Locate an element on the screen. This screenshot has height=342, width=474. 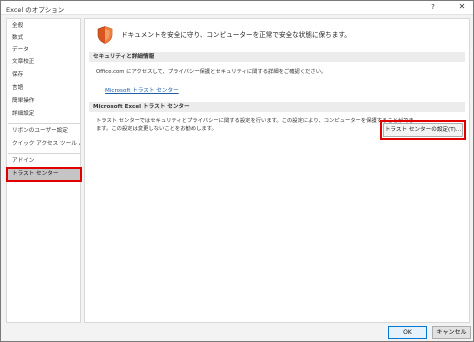
trust-center-section-title: Microsoft Excel トラスト センター is located at coordinates (277, 107).